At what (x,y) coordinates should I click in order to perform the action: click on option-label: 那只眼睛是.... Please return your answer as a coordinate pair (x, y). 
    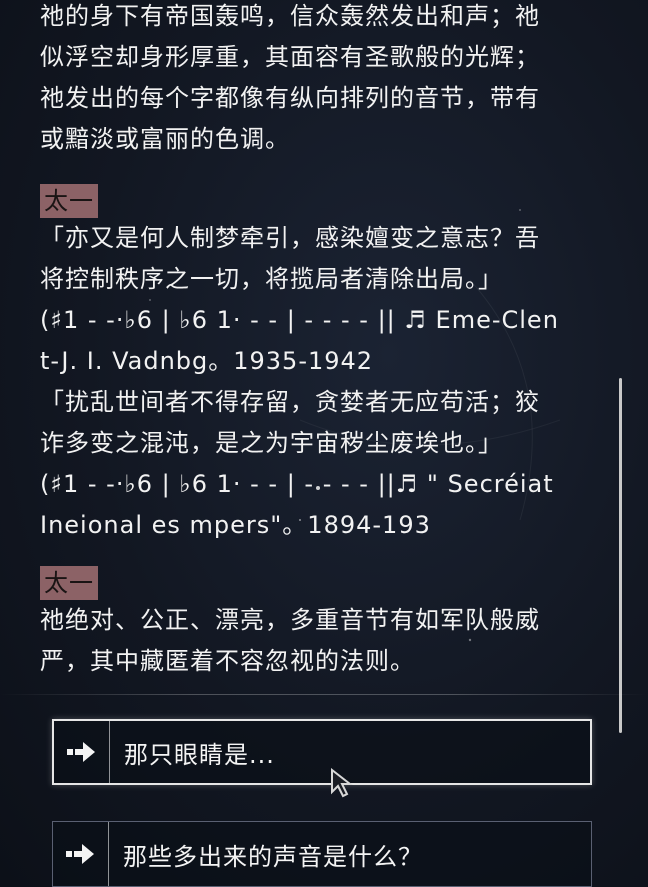
    Looking at the image, I should click on (199, 754).